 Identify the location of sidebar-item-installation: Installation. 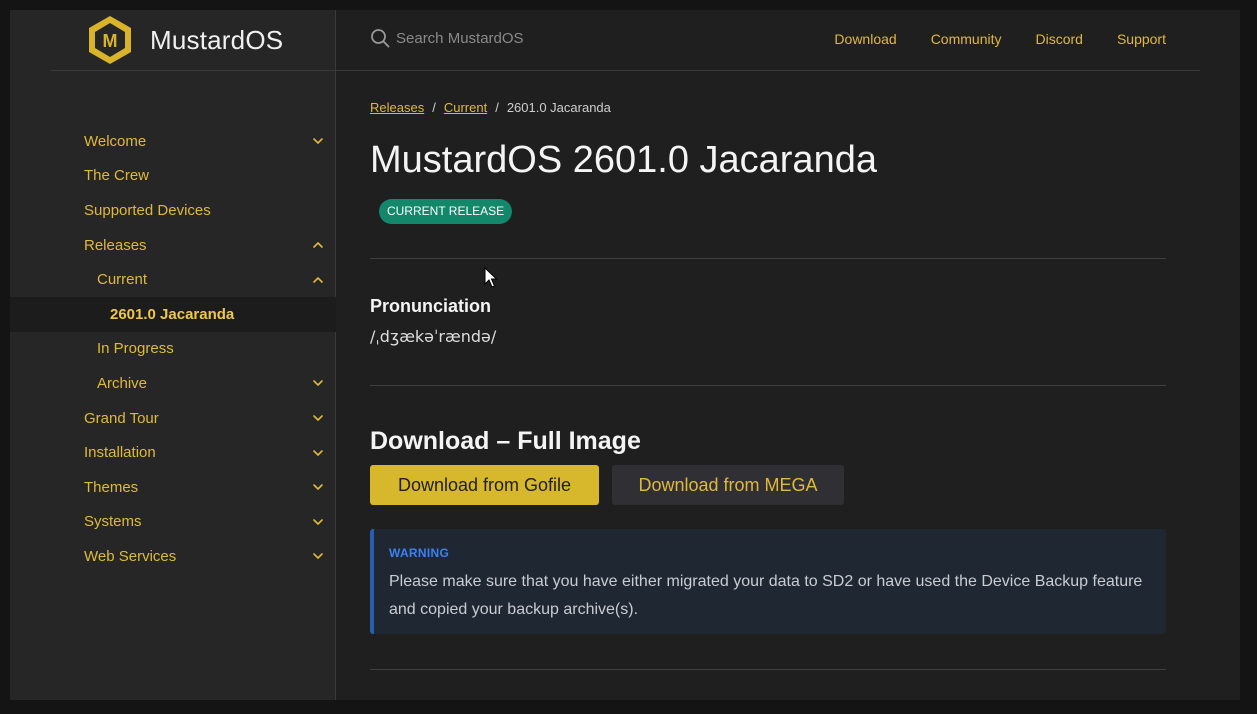
(173, 452).